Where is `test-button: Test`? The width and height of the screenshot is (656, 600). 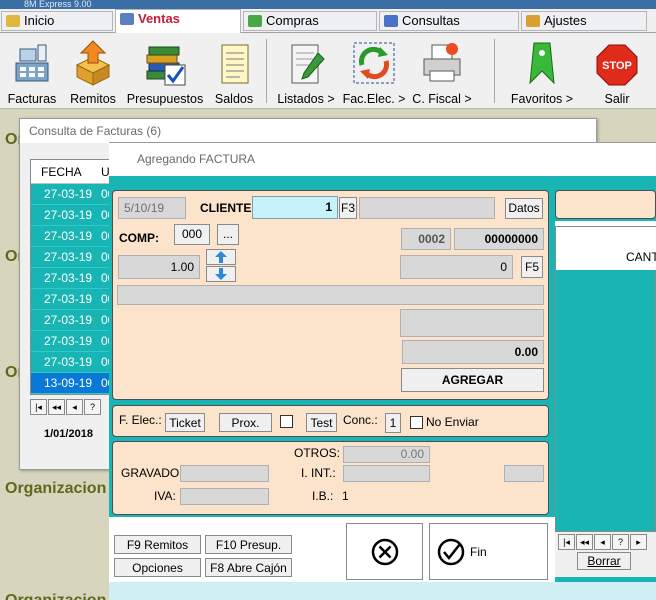 test-button: Test is located at coordinates (321, 422).